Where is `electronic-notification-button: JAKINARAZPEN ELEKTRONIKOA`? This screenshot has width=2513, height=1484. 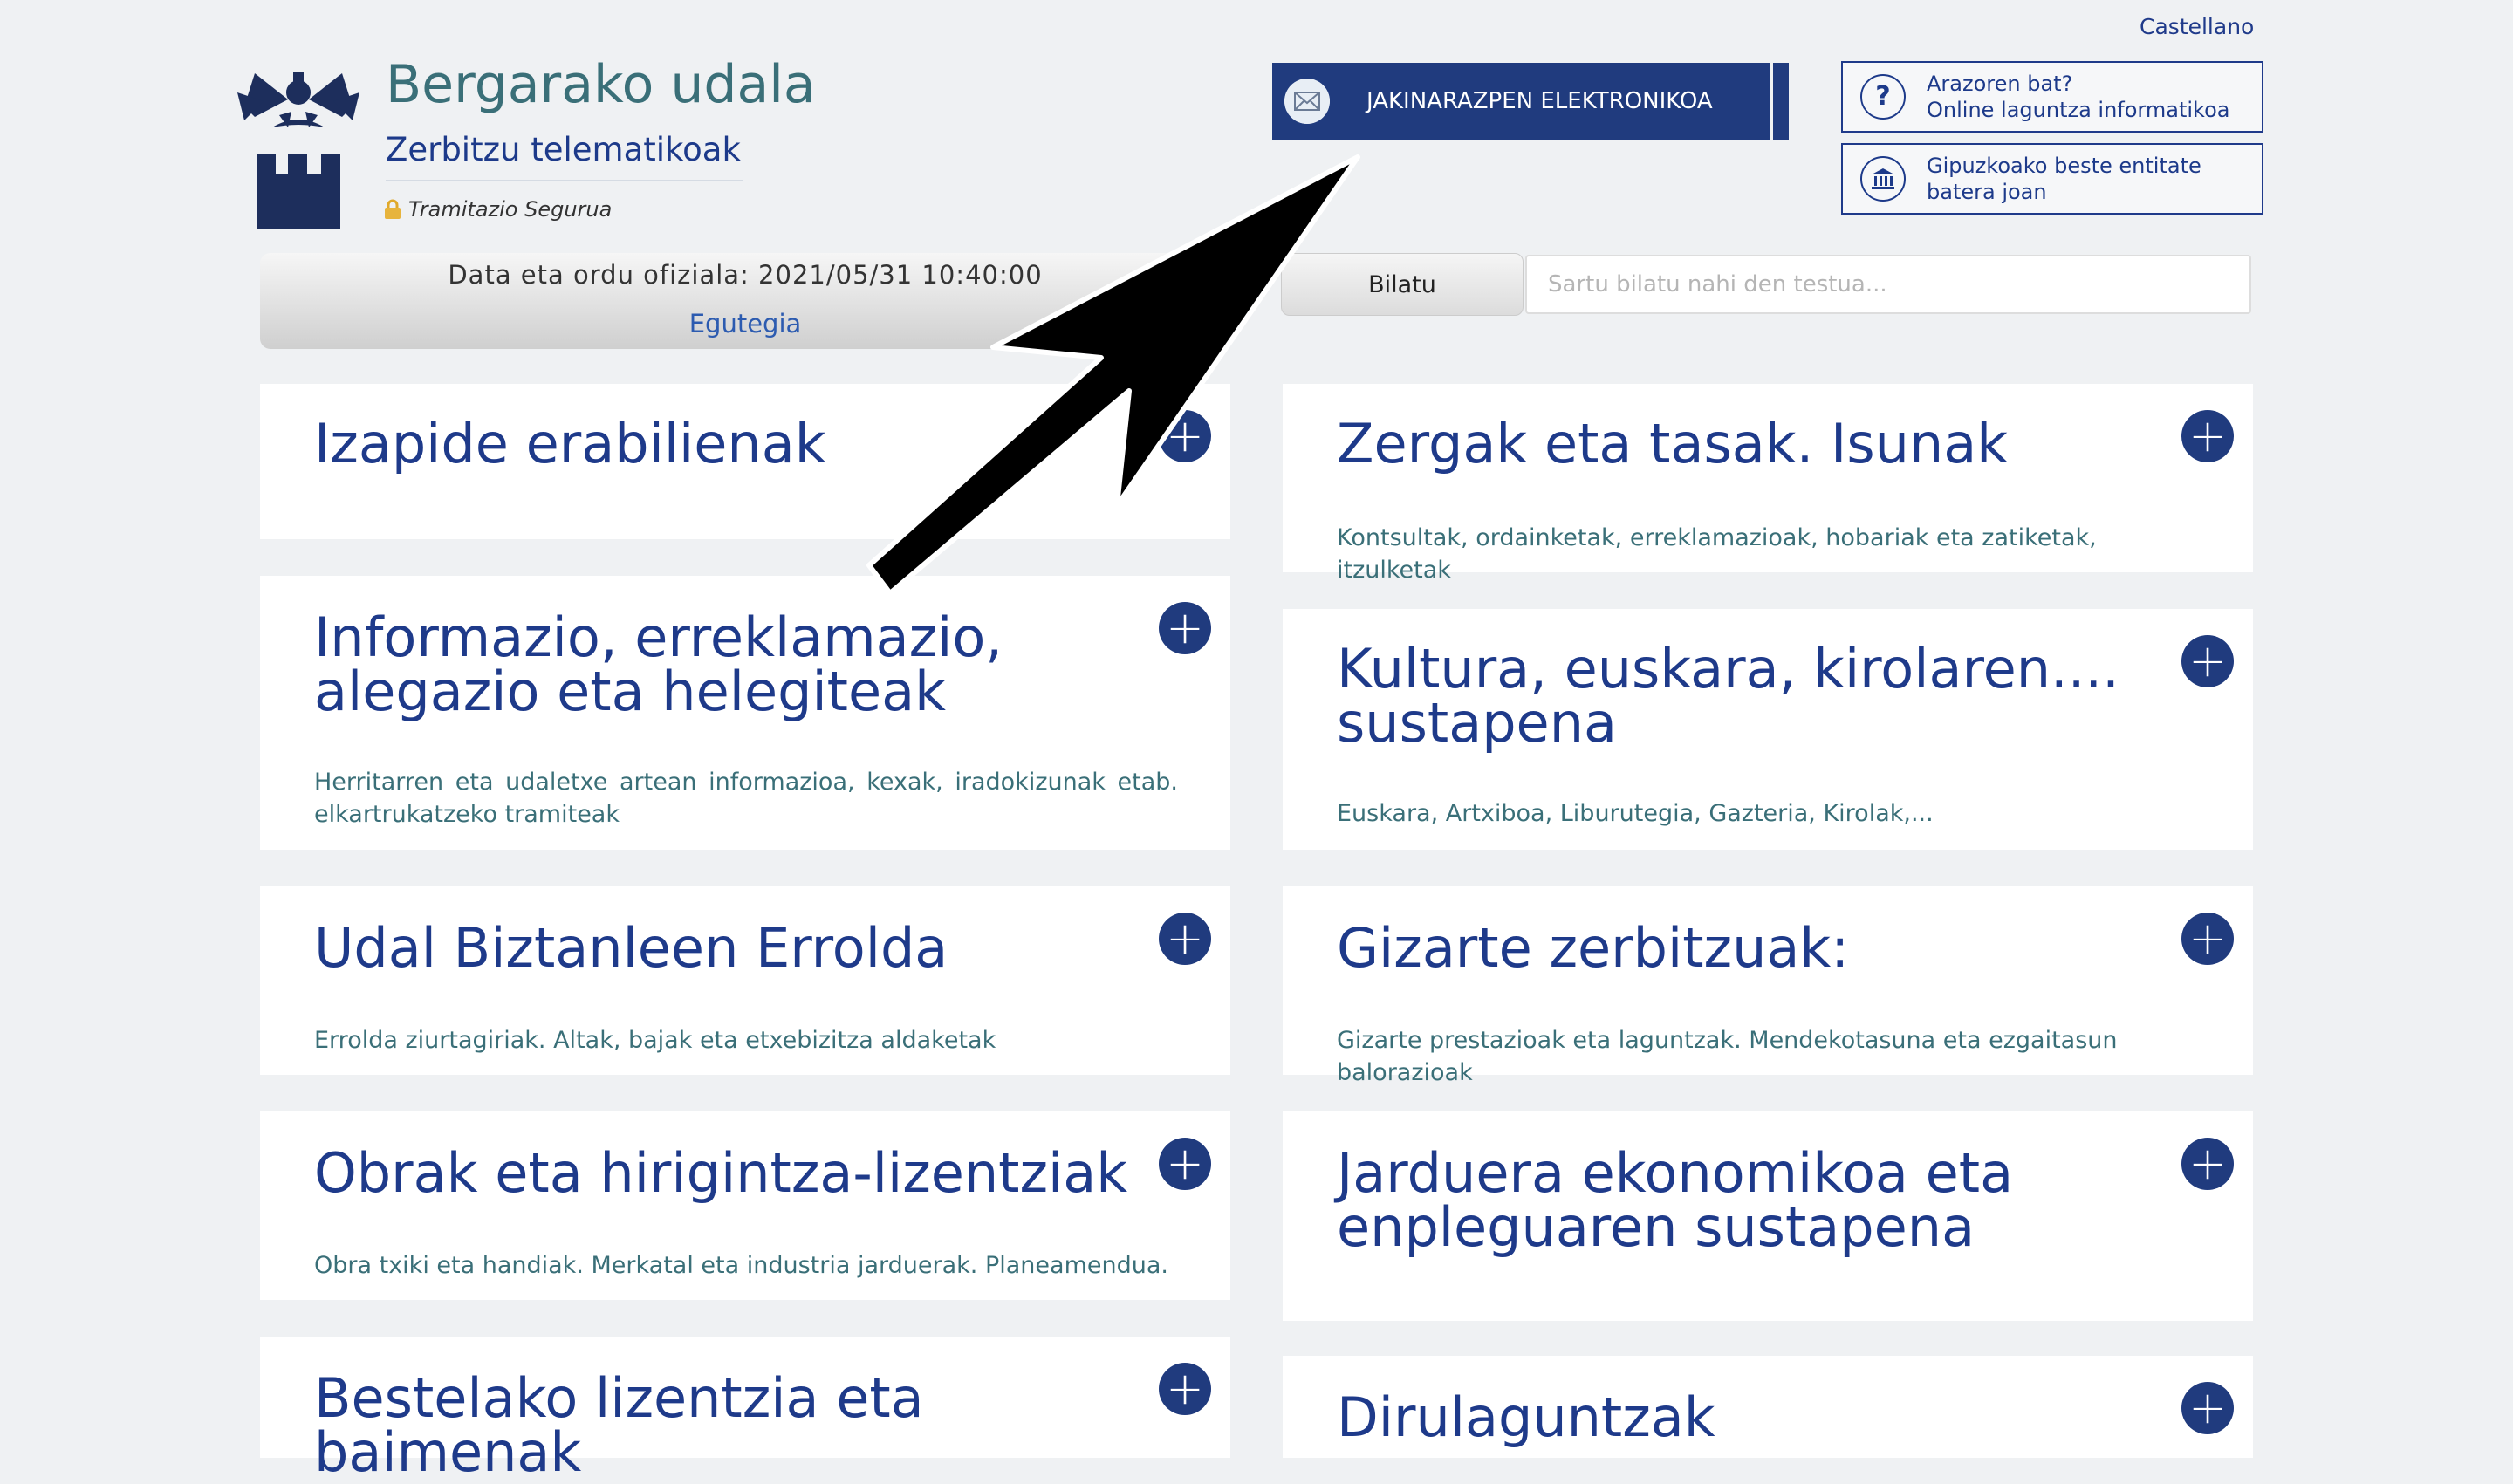
electronic-notification-button: JAKINARAZPEN ELEKTRONIKOA is located at coordinates (1530, 101).